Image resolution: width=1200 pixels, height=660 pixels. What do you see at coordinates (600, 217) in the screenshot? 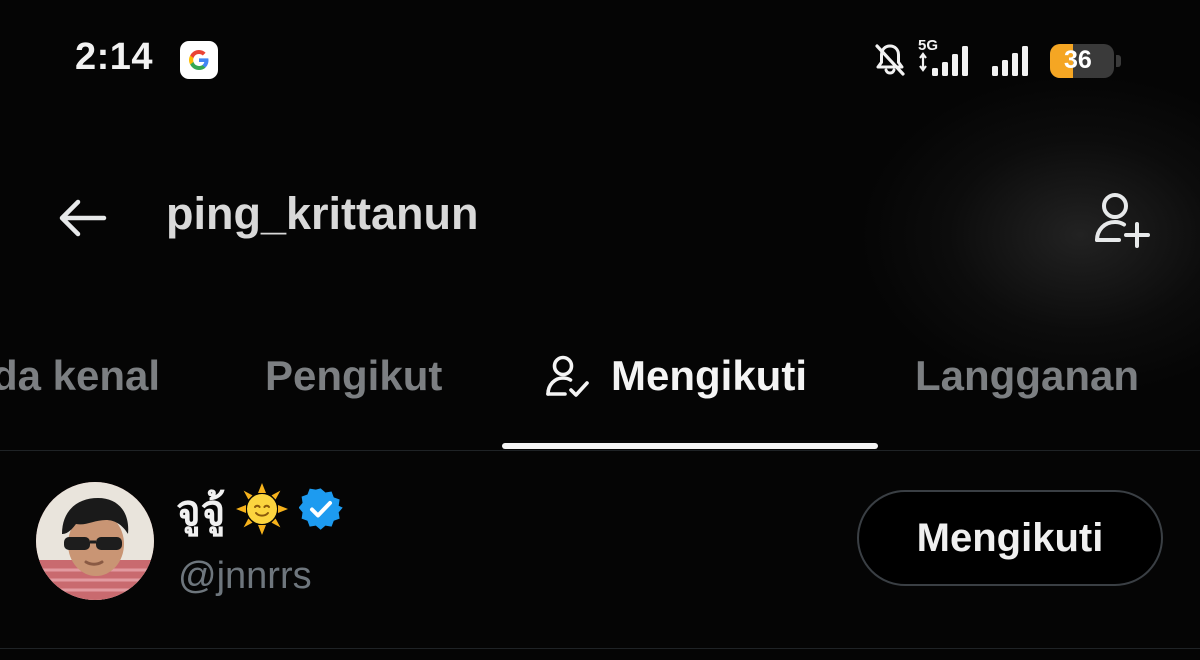
I see `header: ping_krittanun` at bounding box center [600, 217].